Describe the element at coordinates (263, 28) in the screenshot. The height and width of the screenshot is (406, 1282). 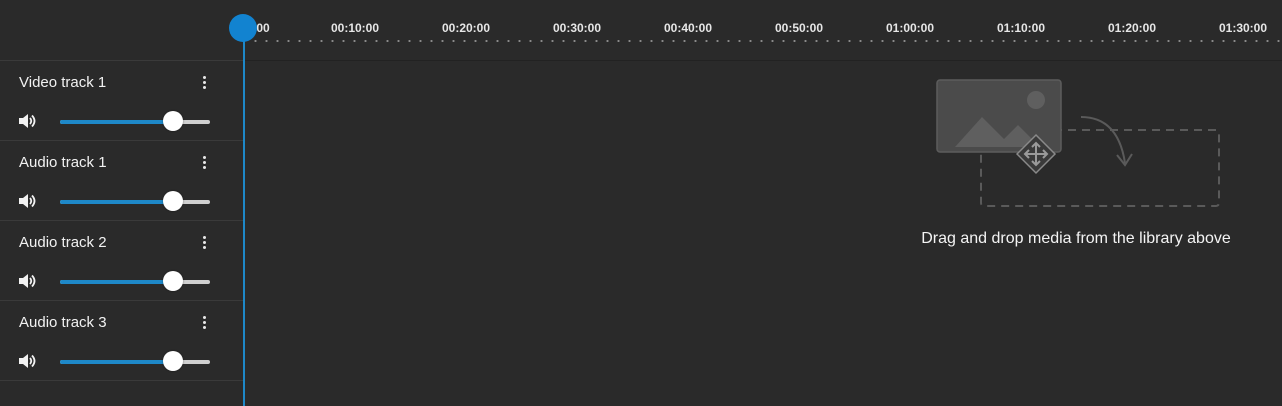
I see `ruler-tick-label: 00` at that location.